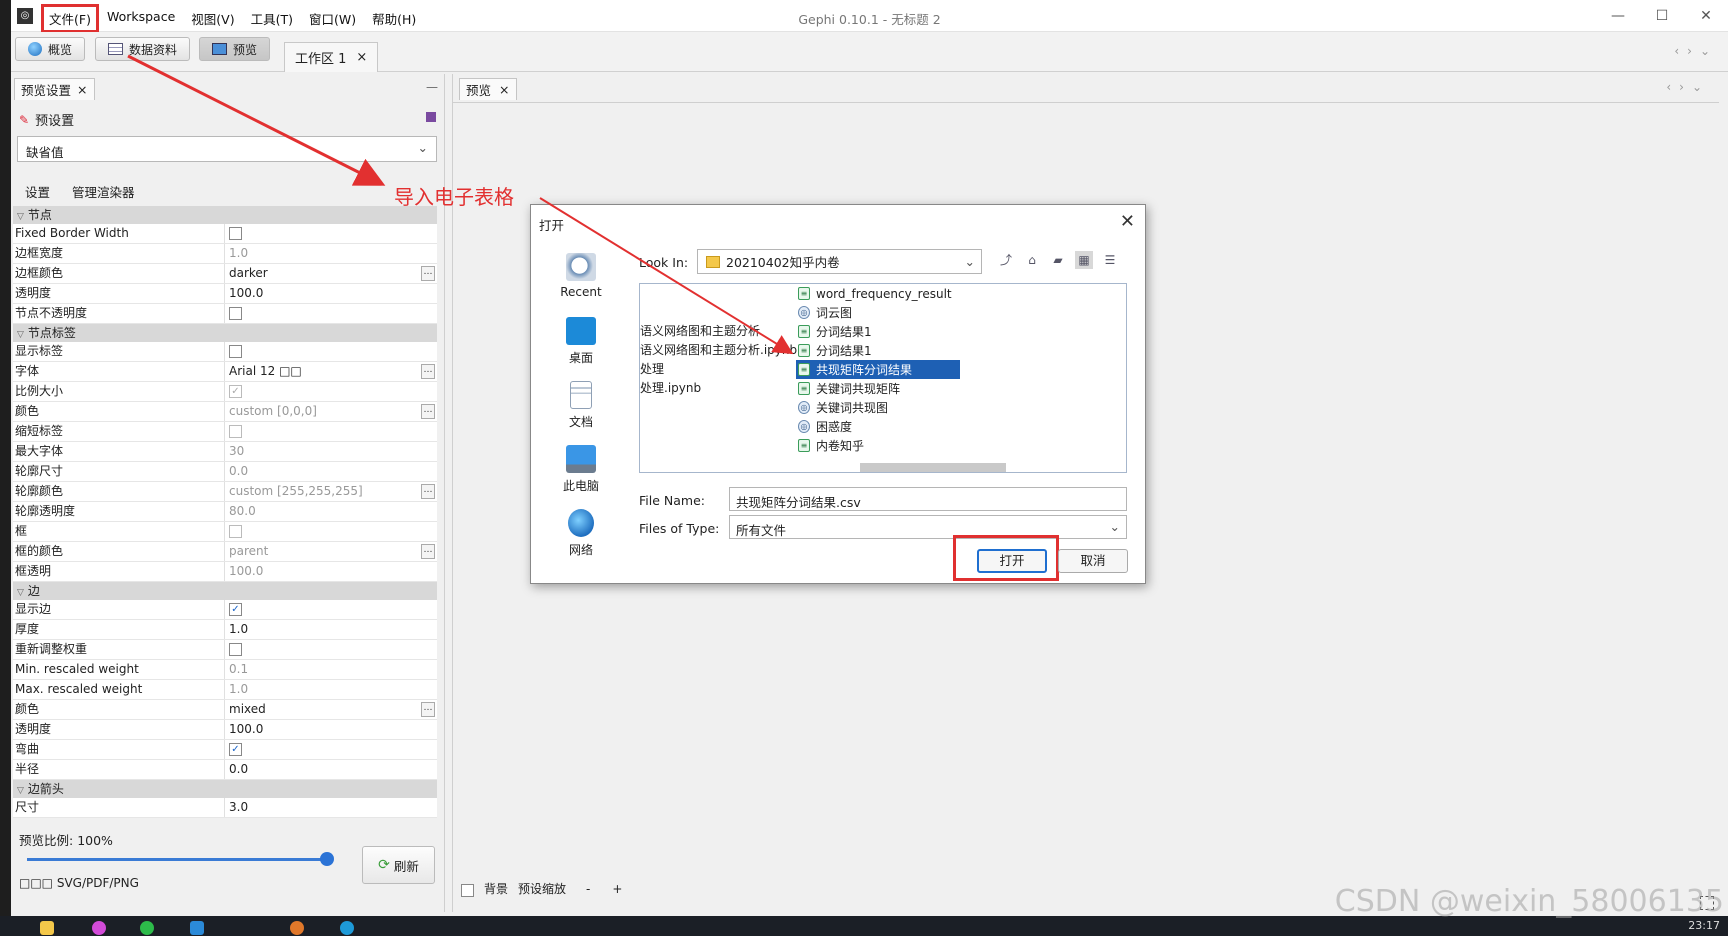 Image resolution: width=1728 pixels, height=936 pixels. What do you see at coordinates (718, 388) in the screenshot?
I see `list-item: 处理.ipynb` at bounding box center [718, 388].